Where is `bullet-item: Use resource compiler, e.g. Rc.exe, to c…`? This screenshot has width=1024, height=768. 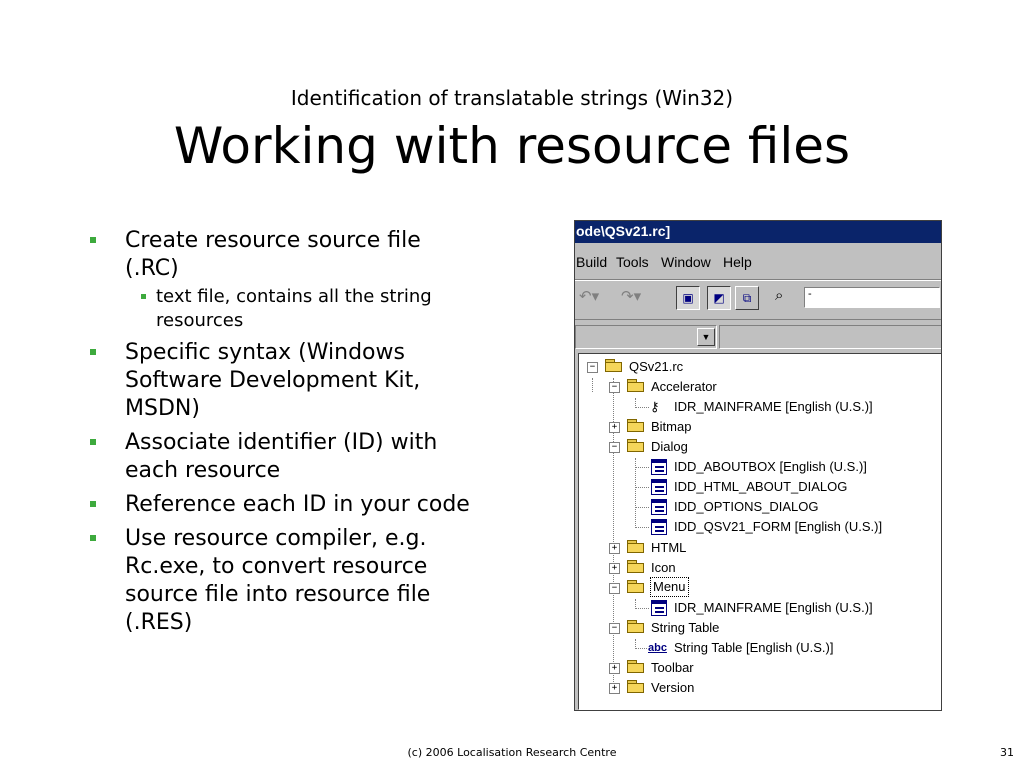 bullet-item: Use resource compiler, e.g. Rc.exe, to c… is located at coordinates (283, 581).